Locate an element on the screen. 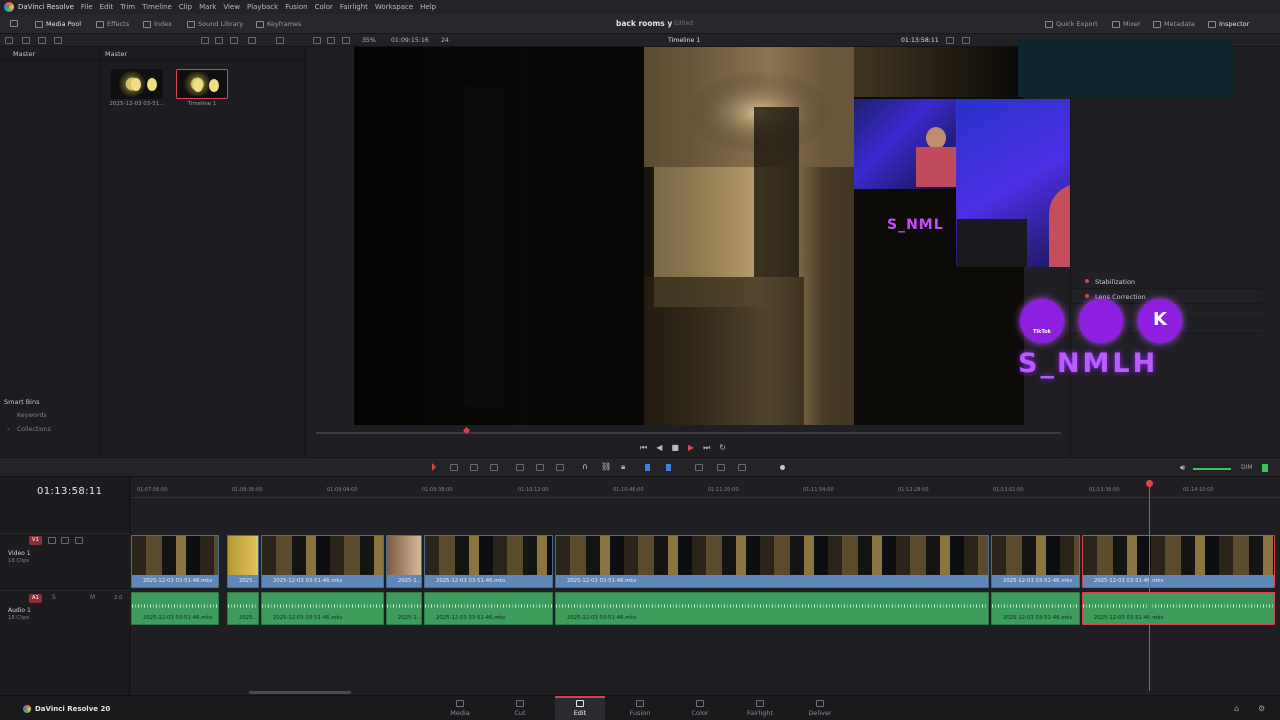 Image resolution: width=1280 pixels, height=720 pixels. volume-slider is located at coordinates (1212, 469).